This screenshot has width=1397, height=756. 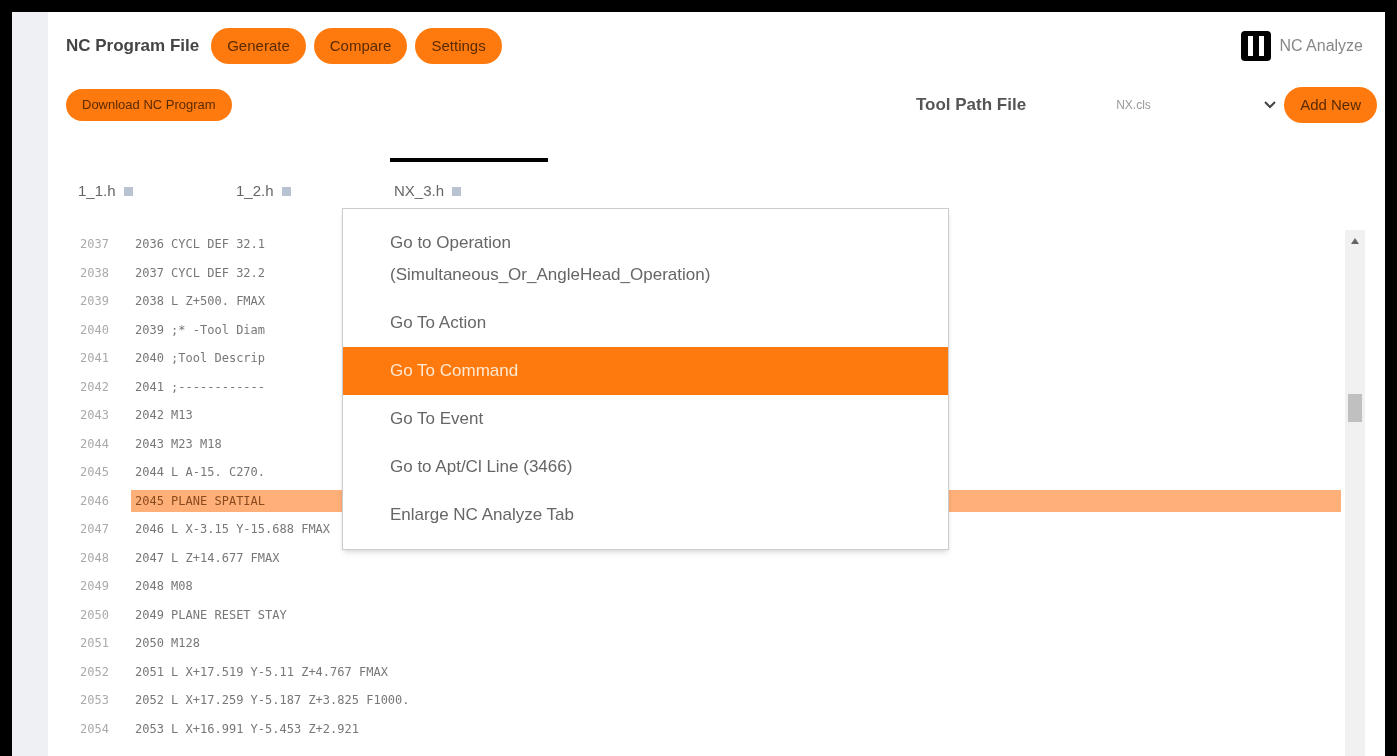 I want to click on line-number: 2049, so click(x=94, y=587).